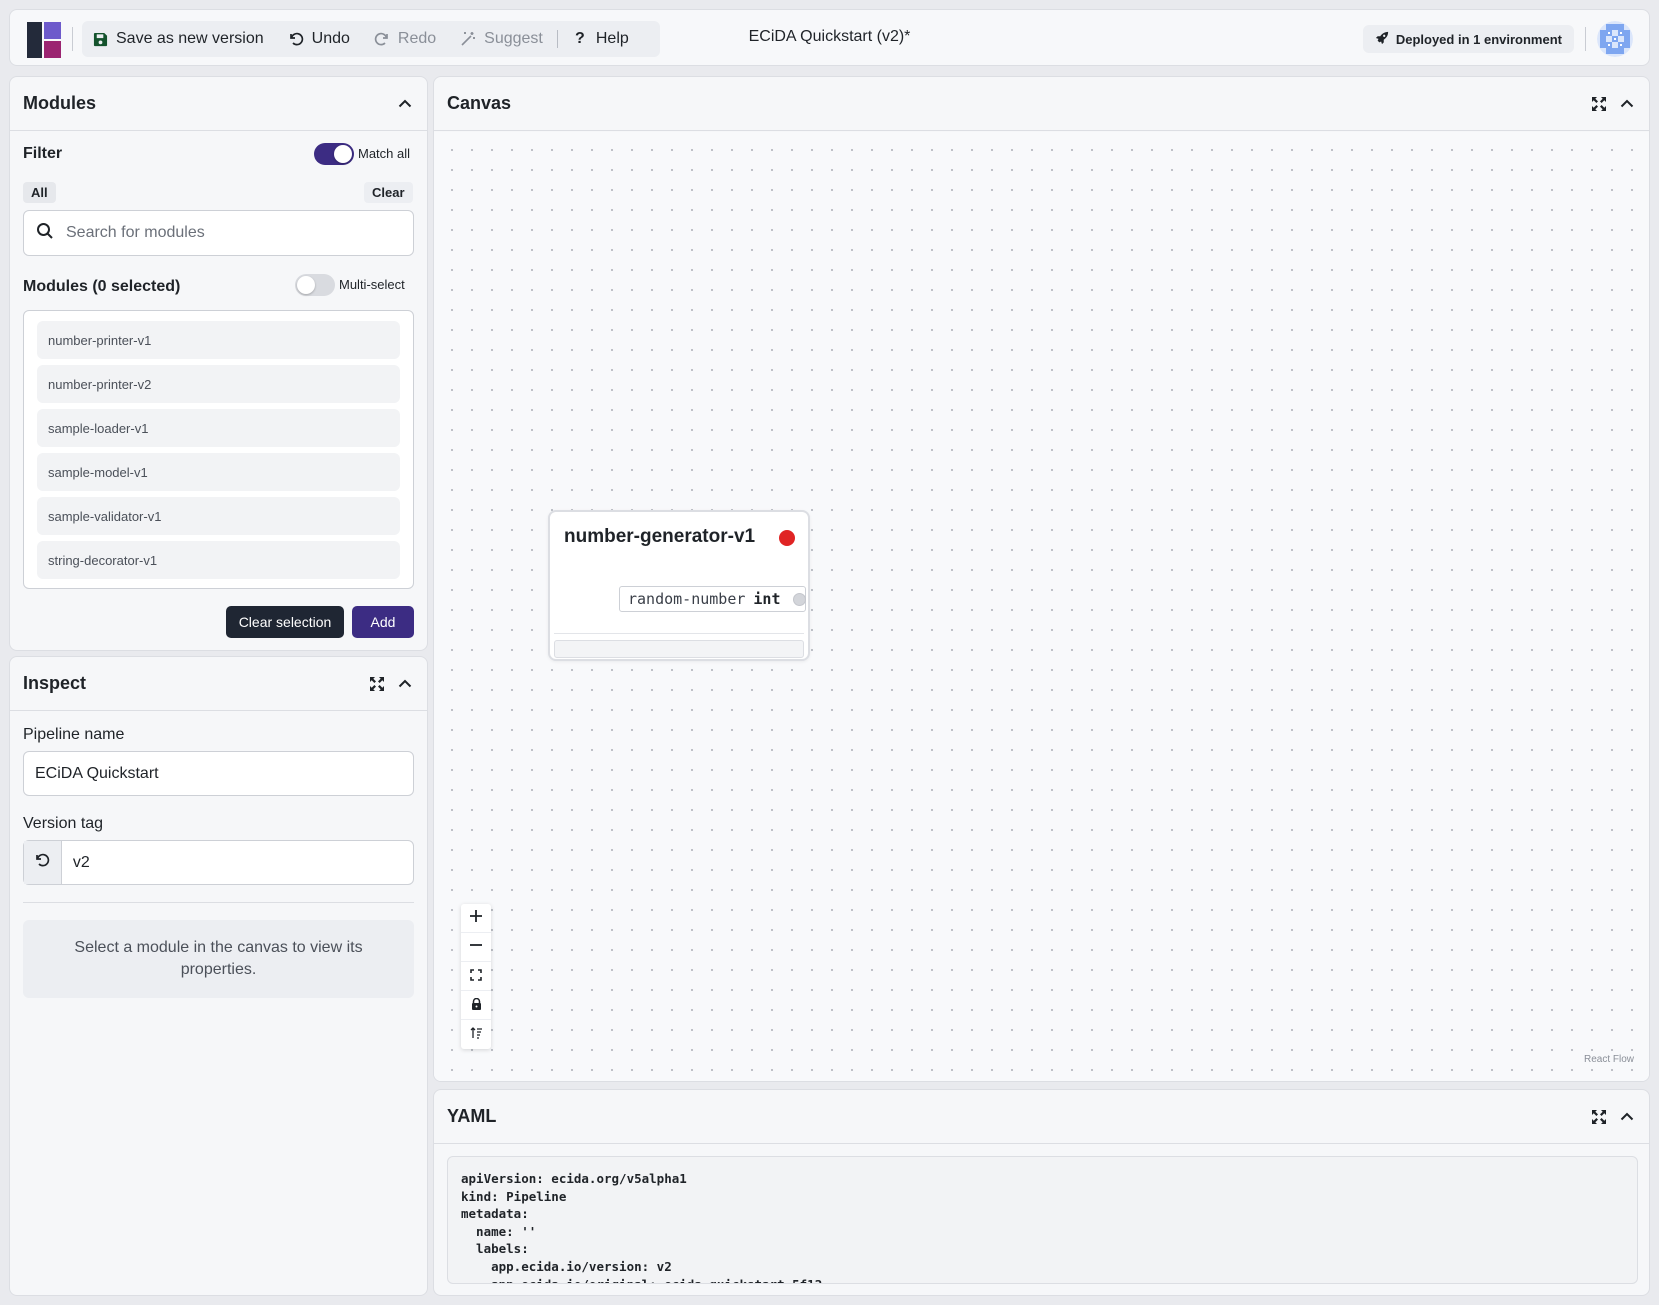 This screenshot has height=1305, width=1659. I want to click on lock-icon, so click(476, 1005).